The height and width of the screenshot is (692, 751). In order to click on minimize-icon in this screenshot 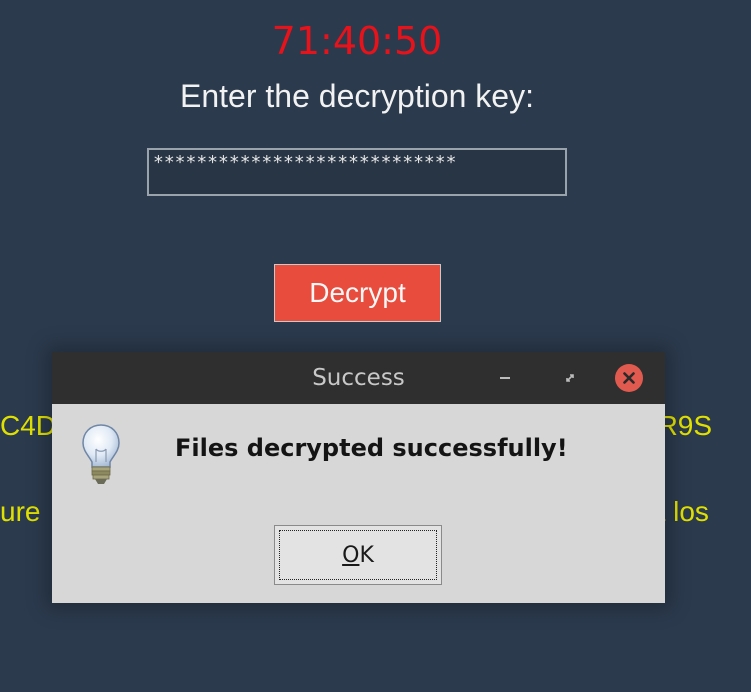, I will do `click(505, 378)`.